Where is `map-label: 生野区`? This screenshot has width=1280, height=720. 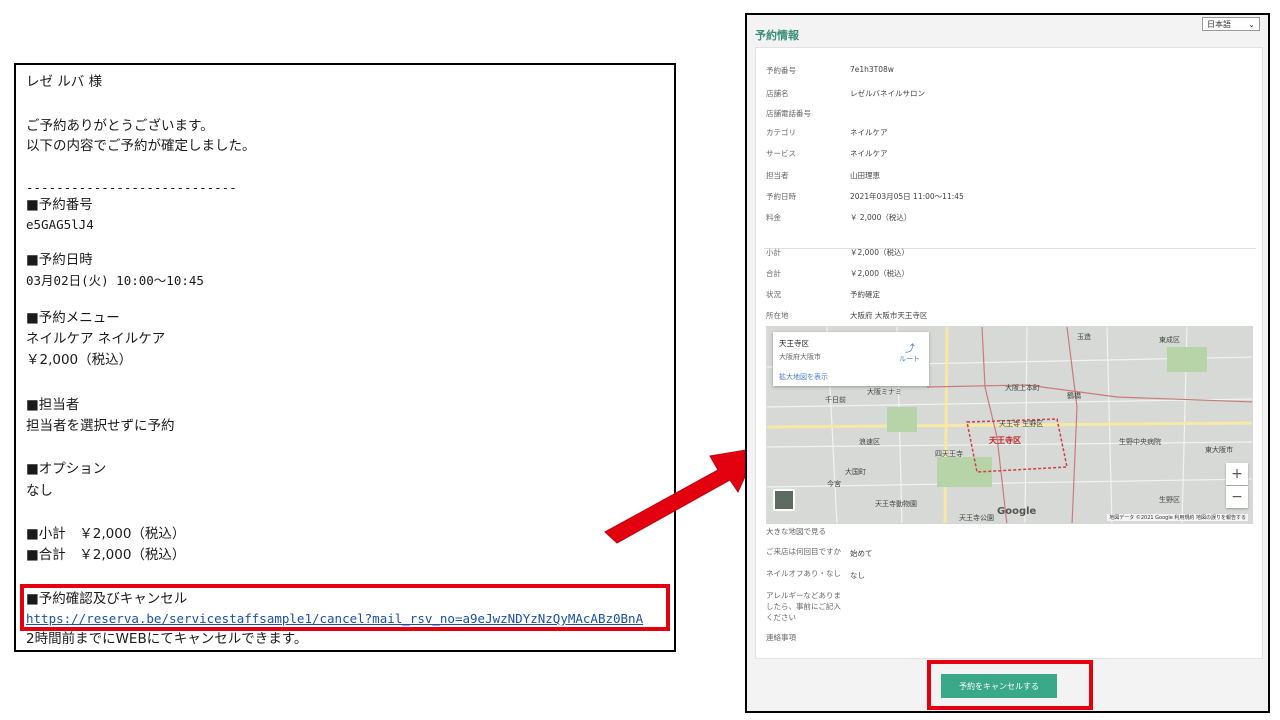 map-label: 生野区 is located at coordinates (1169, 500).